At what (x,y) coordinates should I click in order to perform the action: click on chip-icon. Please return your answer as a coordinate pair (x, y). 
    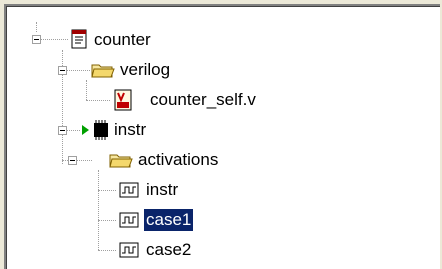
    Looking at the image, I should click on (101, 130).